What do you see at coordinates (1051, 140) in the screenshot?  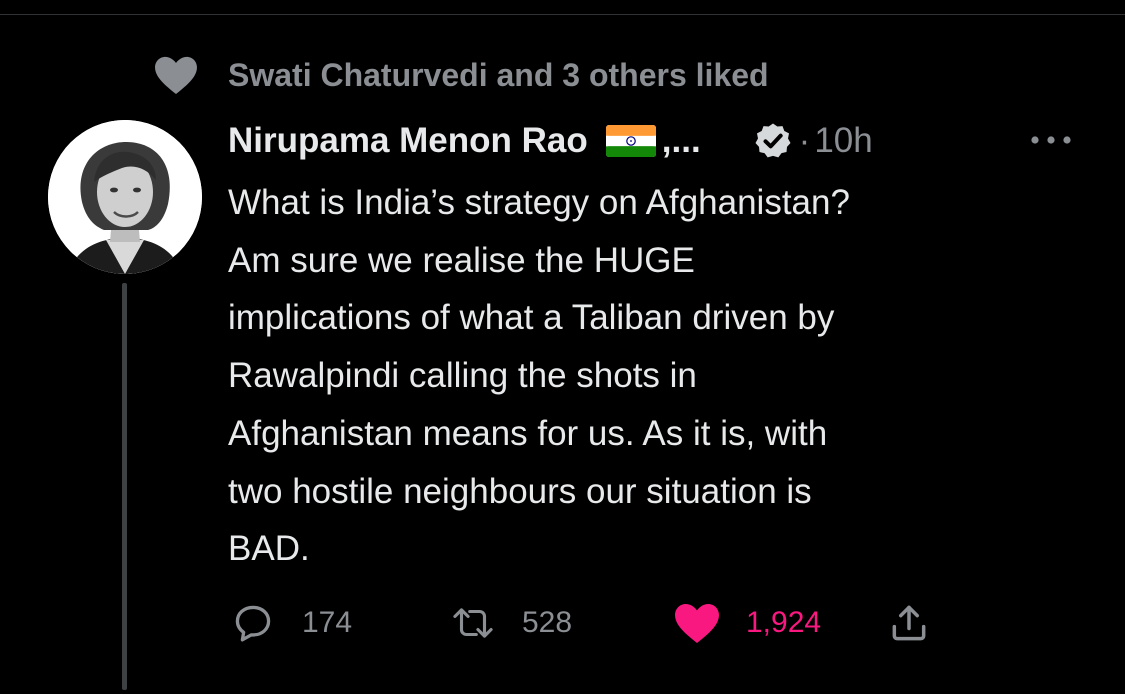 I see `more-options-icon` at bounding box center [1051, 140].